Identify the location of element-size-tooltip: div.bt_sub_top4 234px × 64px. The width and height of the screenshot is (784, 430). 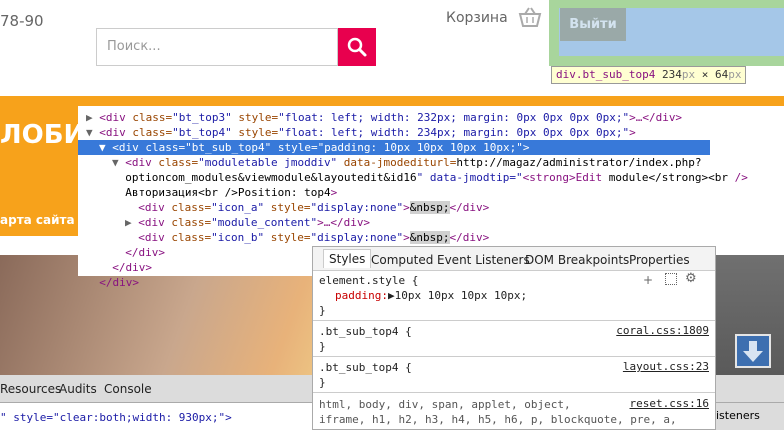
(649, 75).